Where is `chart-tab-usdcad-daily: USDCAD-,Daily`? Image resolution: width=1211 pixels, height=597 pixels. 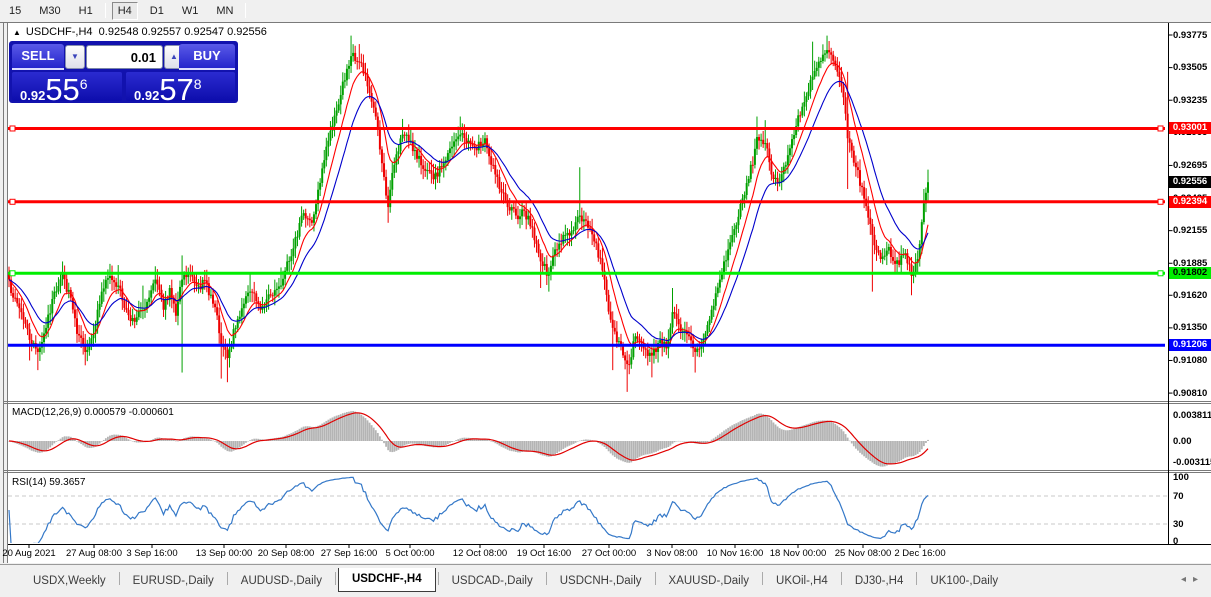 chart-tab-usdcad-daily: USDCAD-,Daily is located at coordinates (492, 581).